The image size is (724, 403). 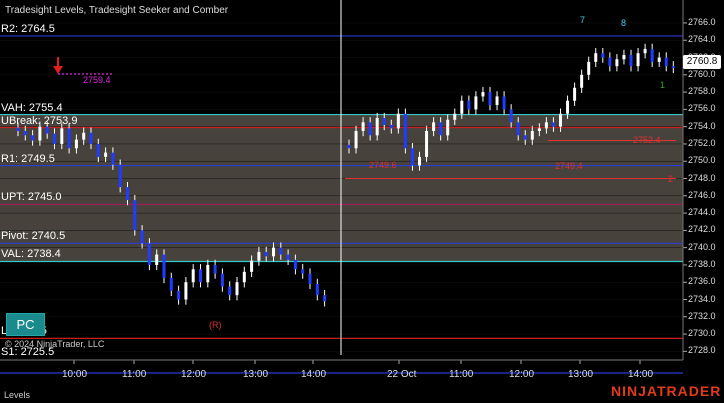 I want to click on level-label-pivot: Pivot: 2740.5, so click(x=33, y=236).